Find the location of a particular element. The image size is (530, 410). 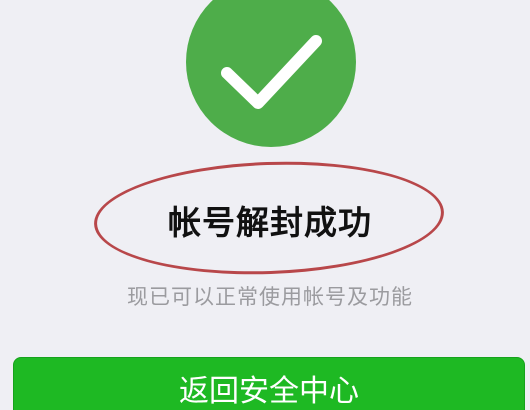

return-security-center-button: 返回安全中心 is located at coordinates (269, 383).